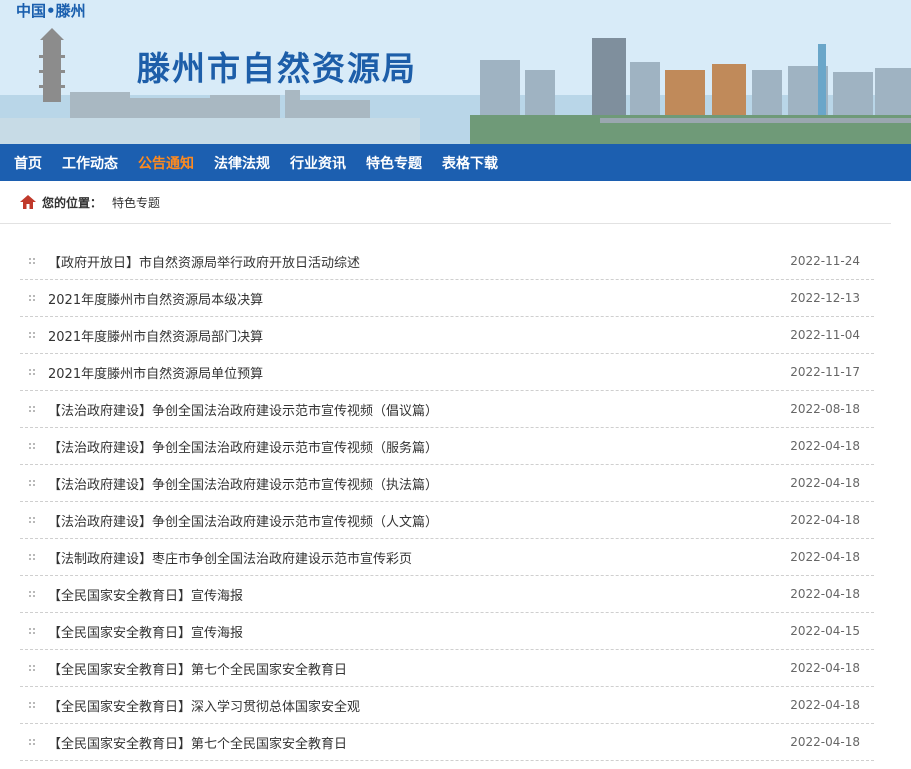 This screenshot has width=911, height=769. What do you see at coordinates (242, 163) in the screenshot?
I see `nav-item-laws: 法律法规` at bounding box center [242, 163].